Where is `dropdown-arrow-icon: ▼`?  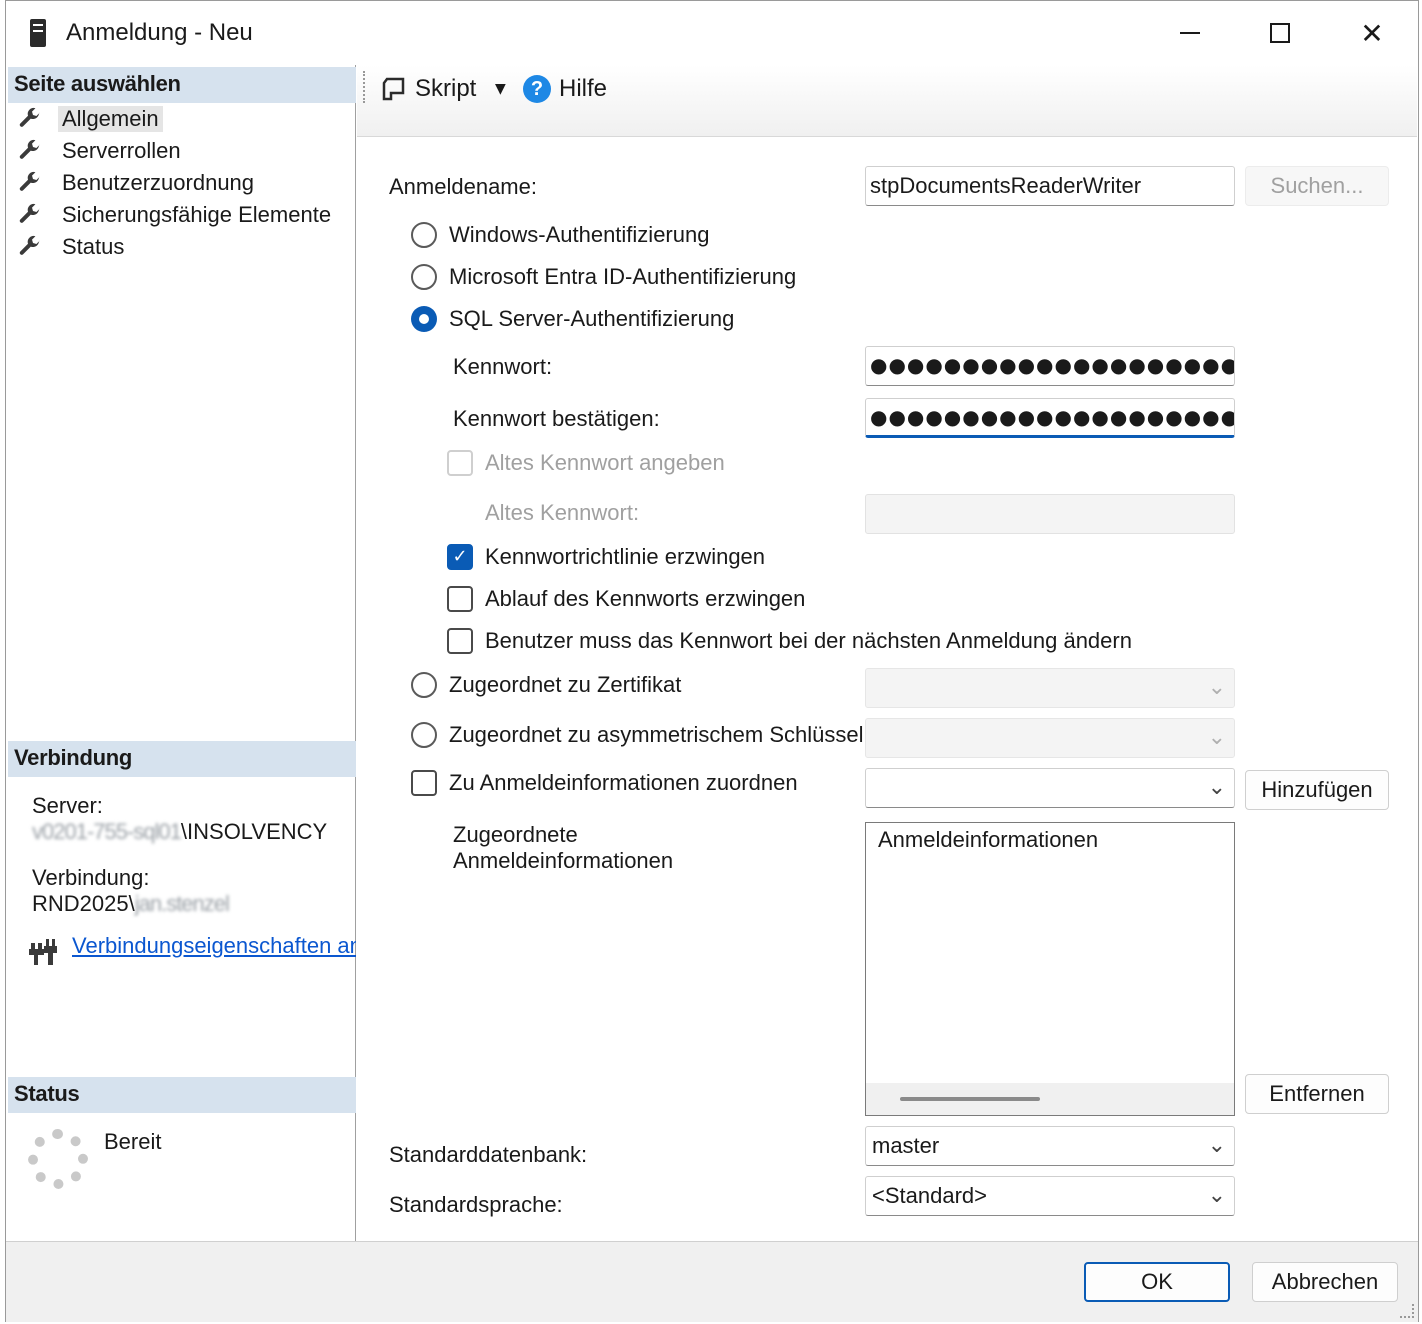
dropdown-arrow-icon: ▼ is located at coordinates (500, 89).